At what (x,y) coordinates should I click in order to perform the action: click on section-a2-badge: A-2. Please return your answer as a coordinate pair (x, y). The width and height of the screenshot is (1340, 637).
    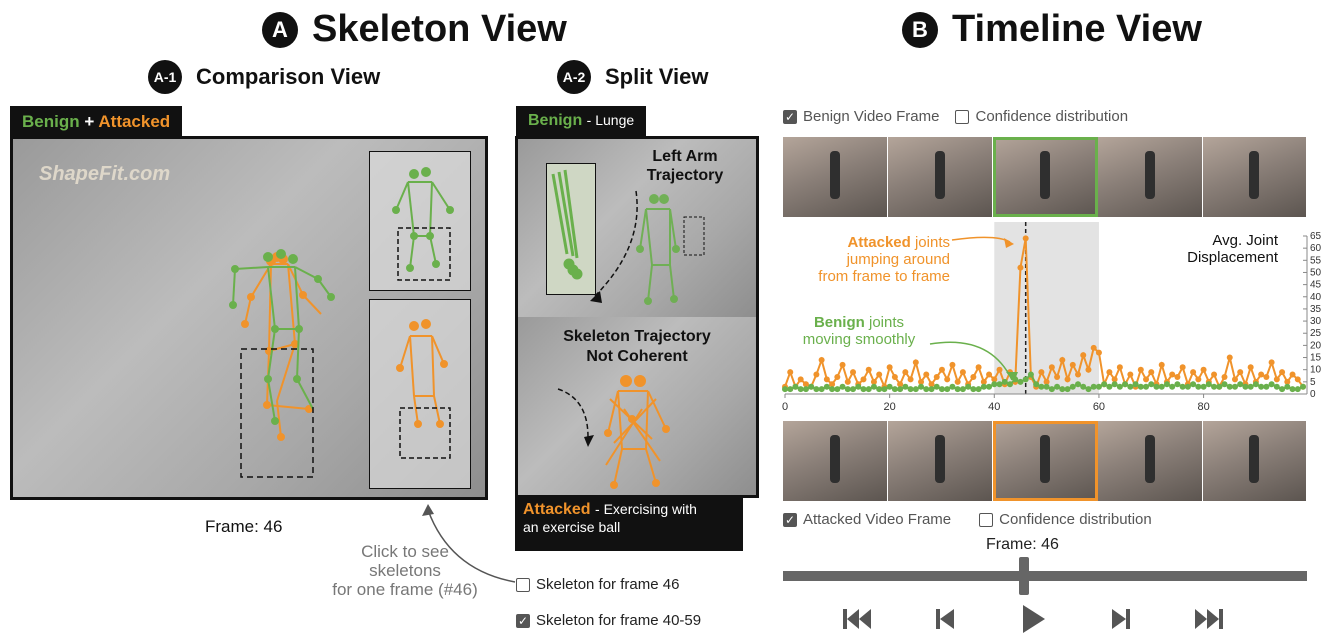
    Looking at the image, I should click on (574, 77).